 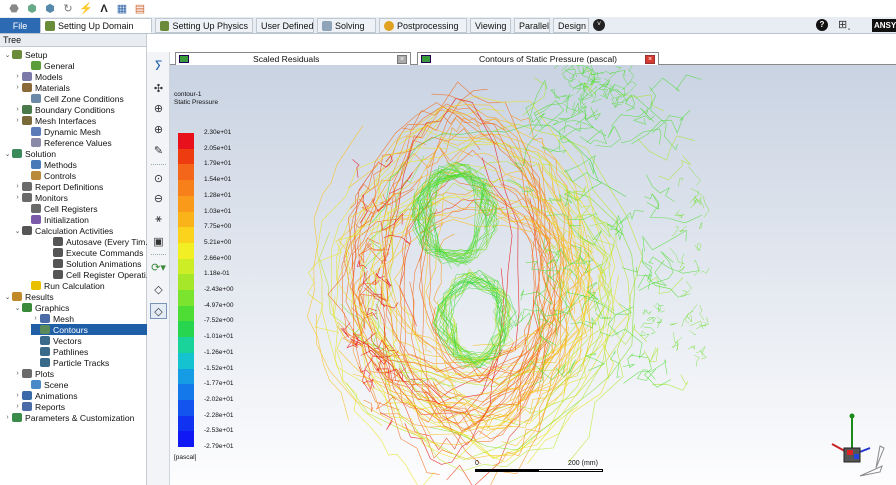 I want to click on probe-icon: ✎, so click(x=158, y=150).